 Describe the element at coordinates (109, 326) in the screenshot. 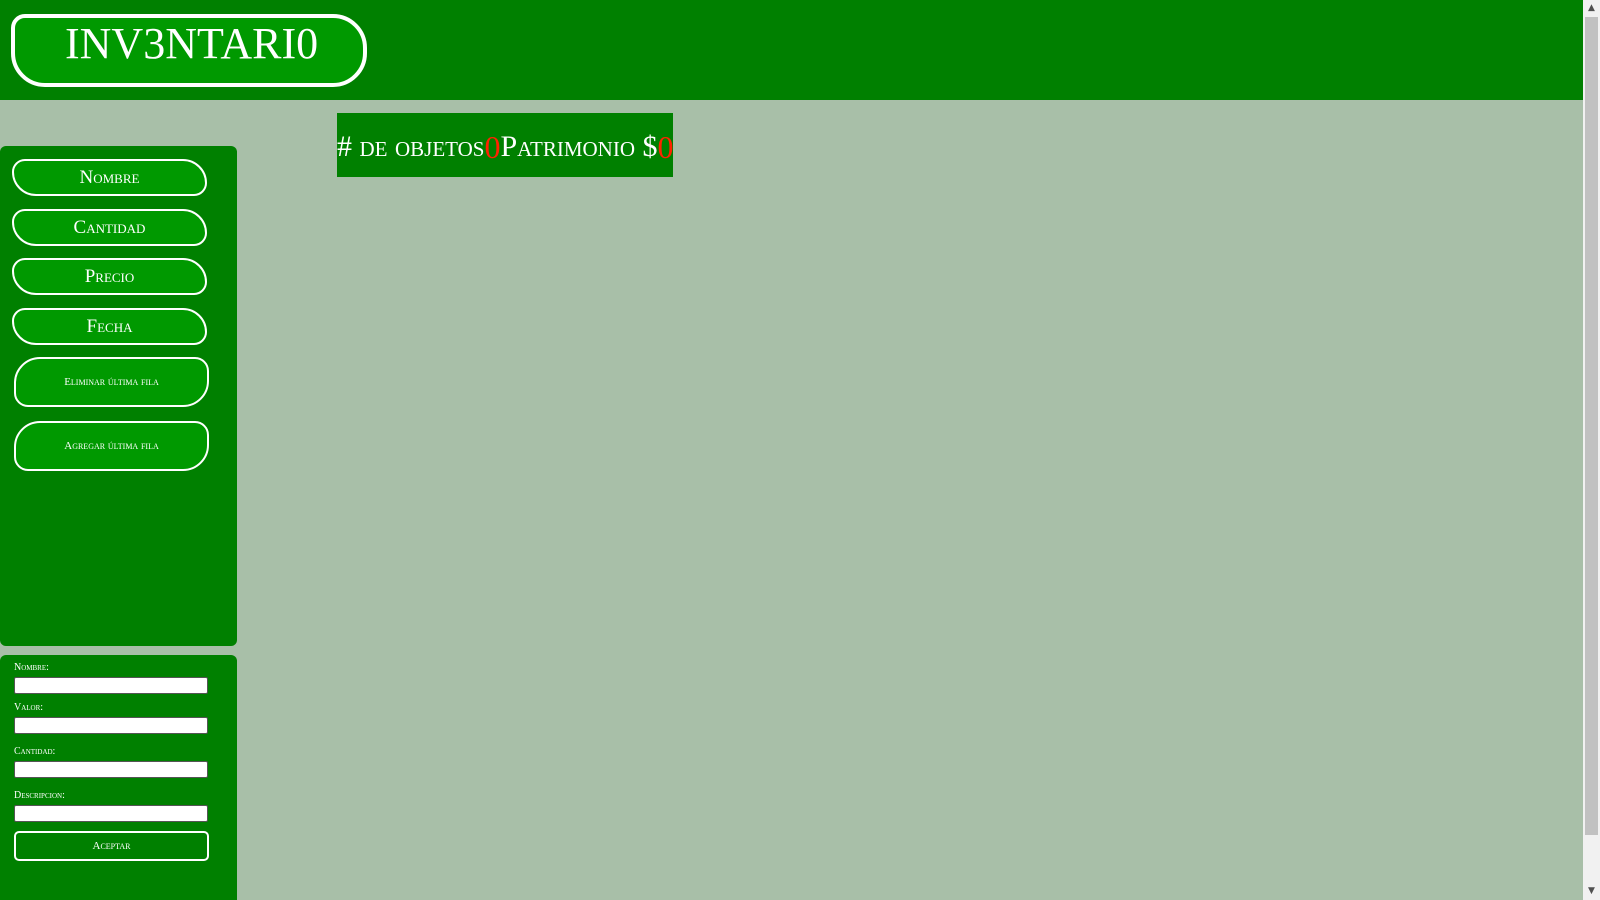

I see `sort-by-date-button: Fecha` at that location.